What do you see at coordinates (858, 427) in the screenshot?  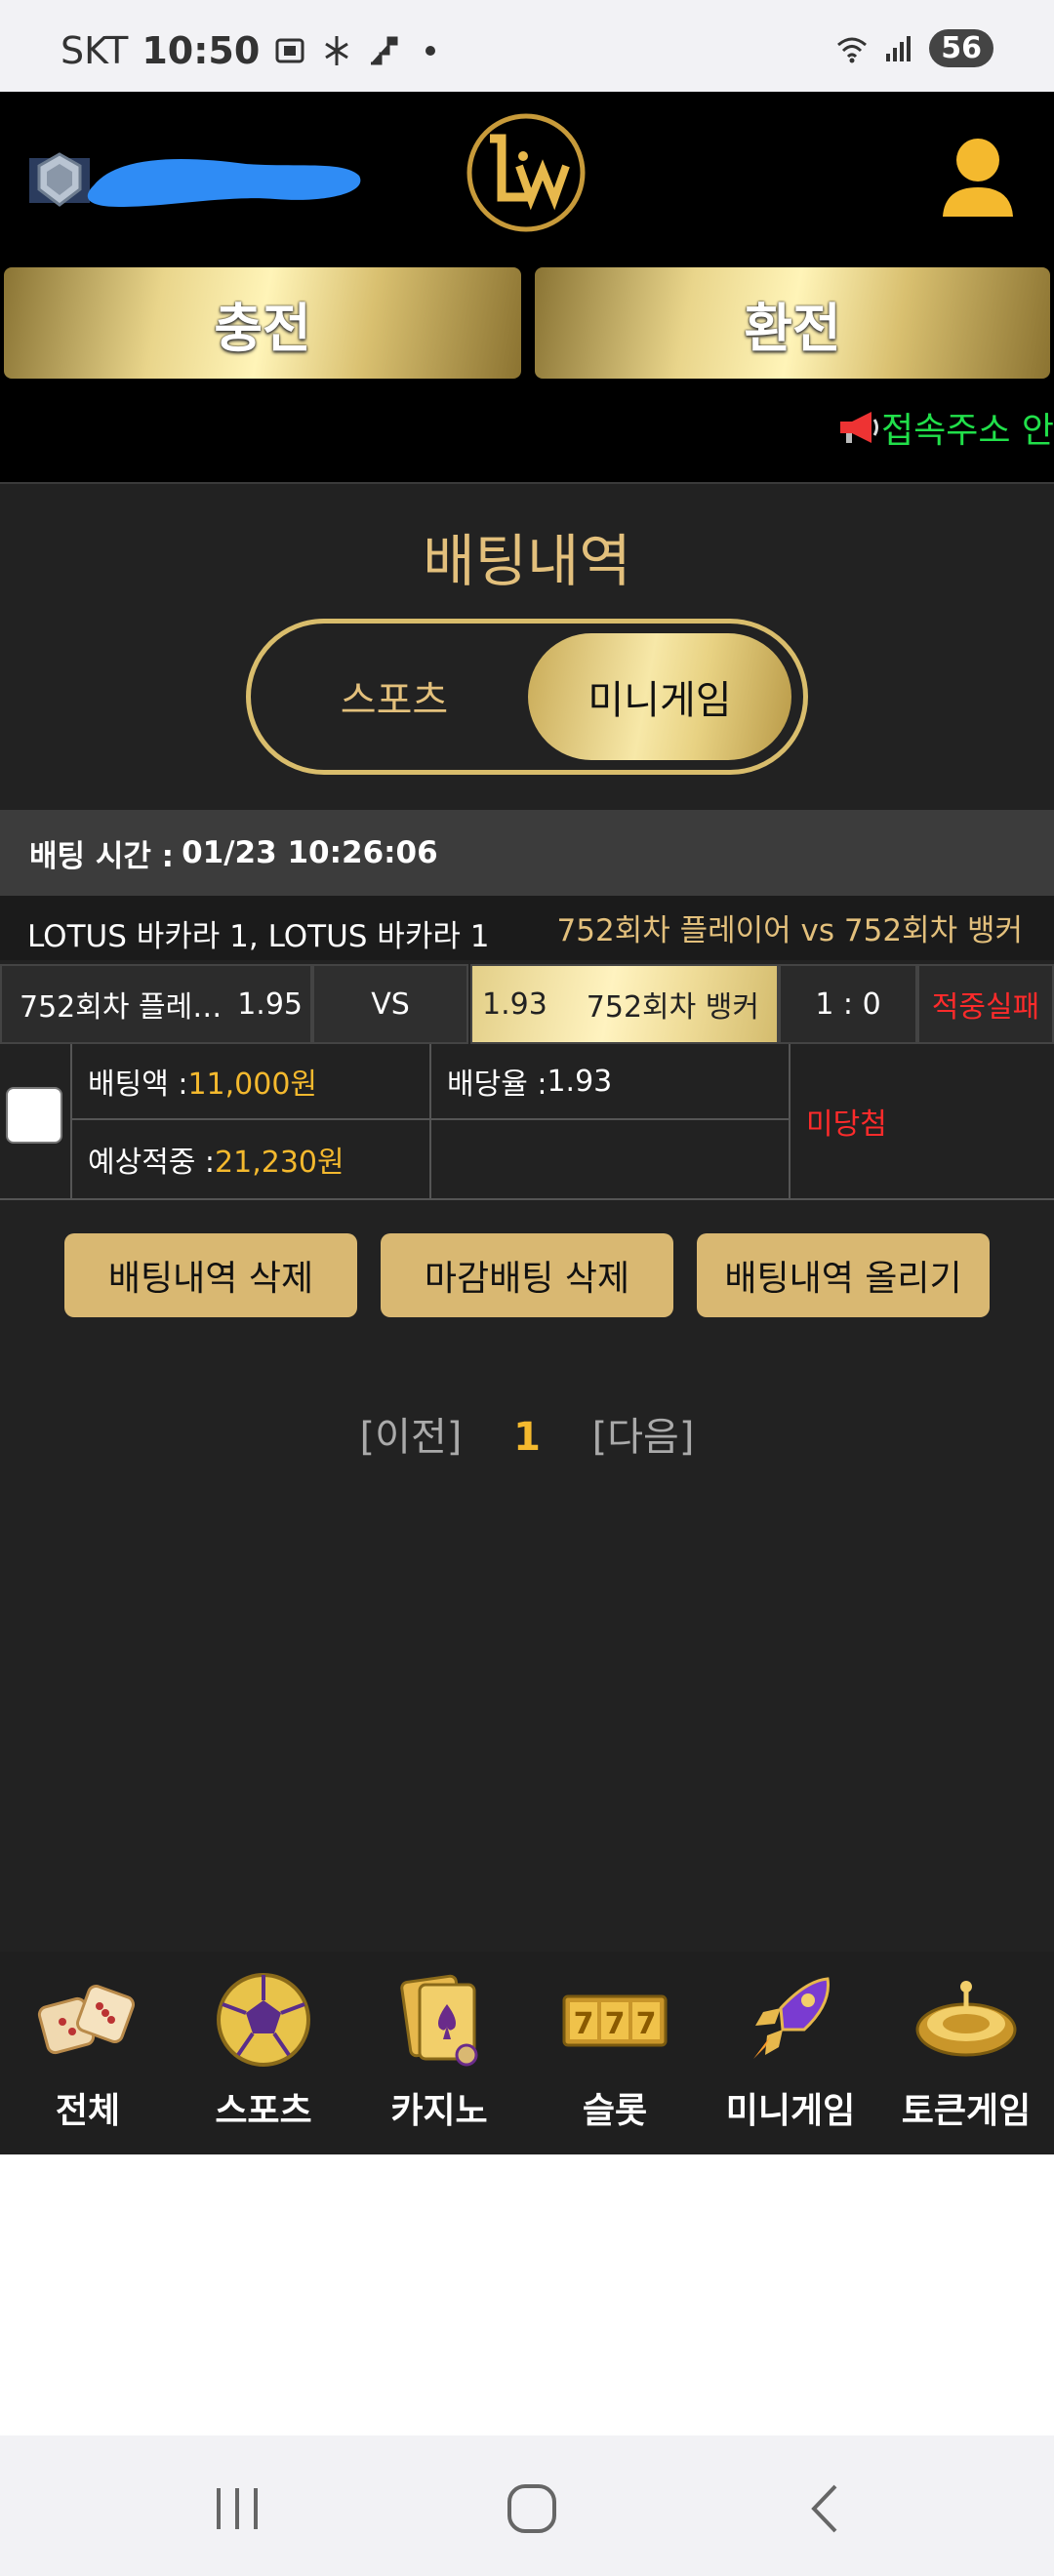 I see `megaphone-icon` at bounding box center [858, 427].